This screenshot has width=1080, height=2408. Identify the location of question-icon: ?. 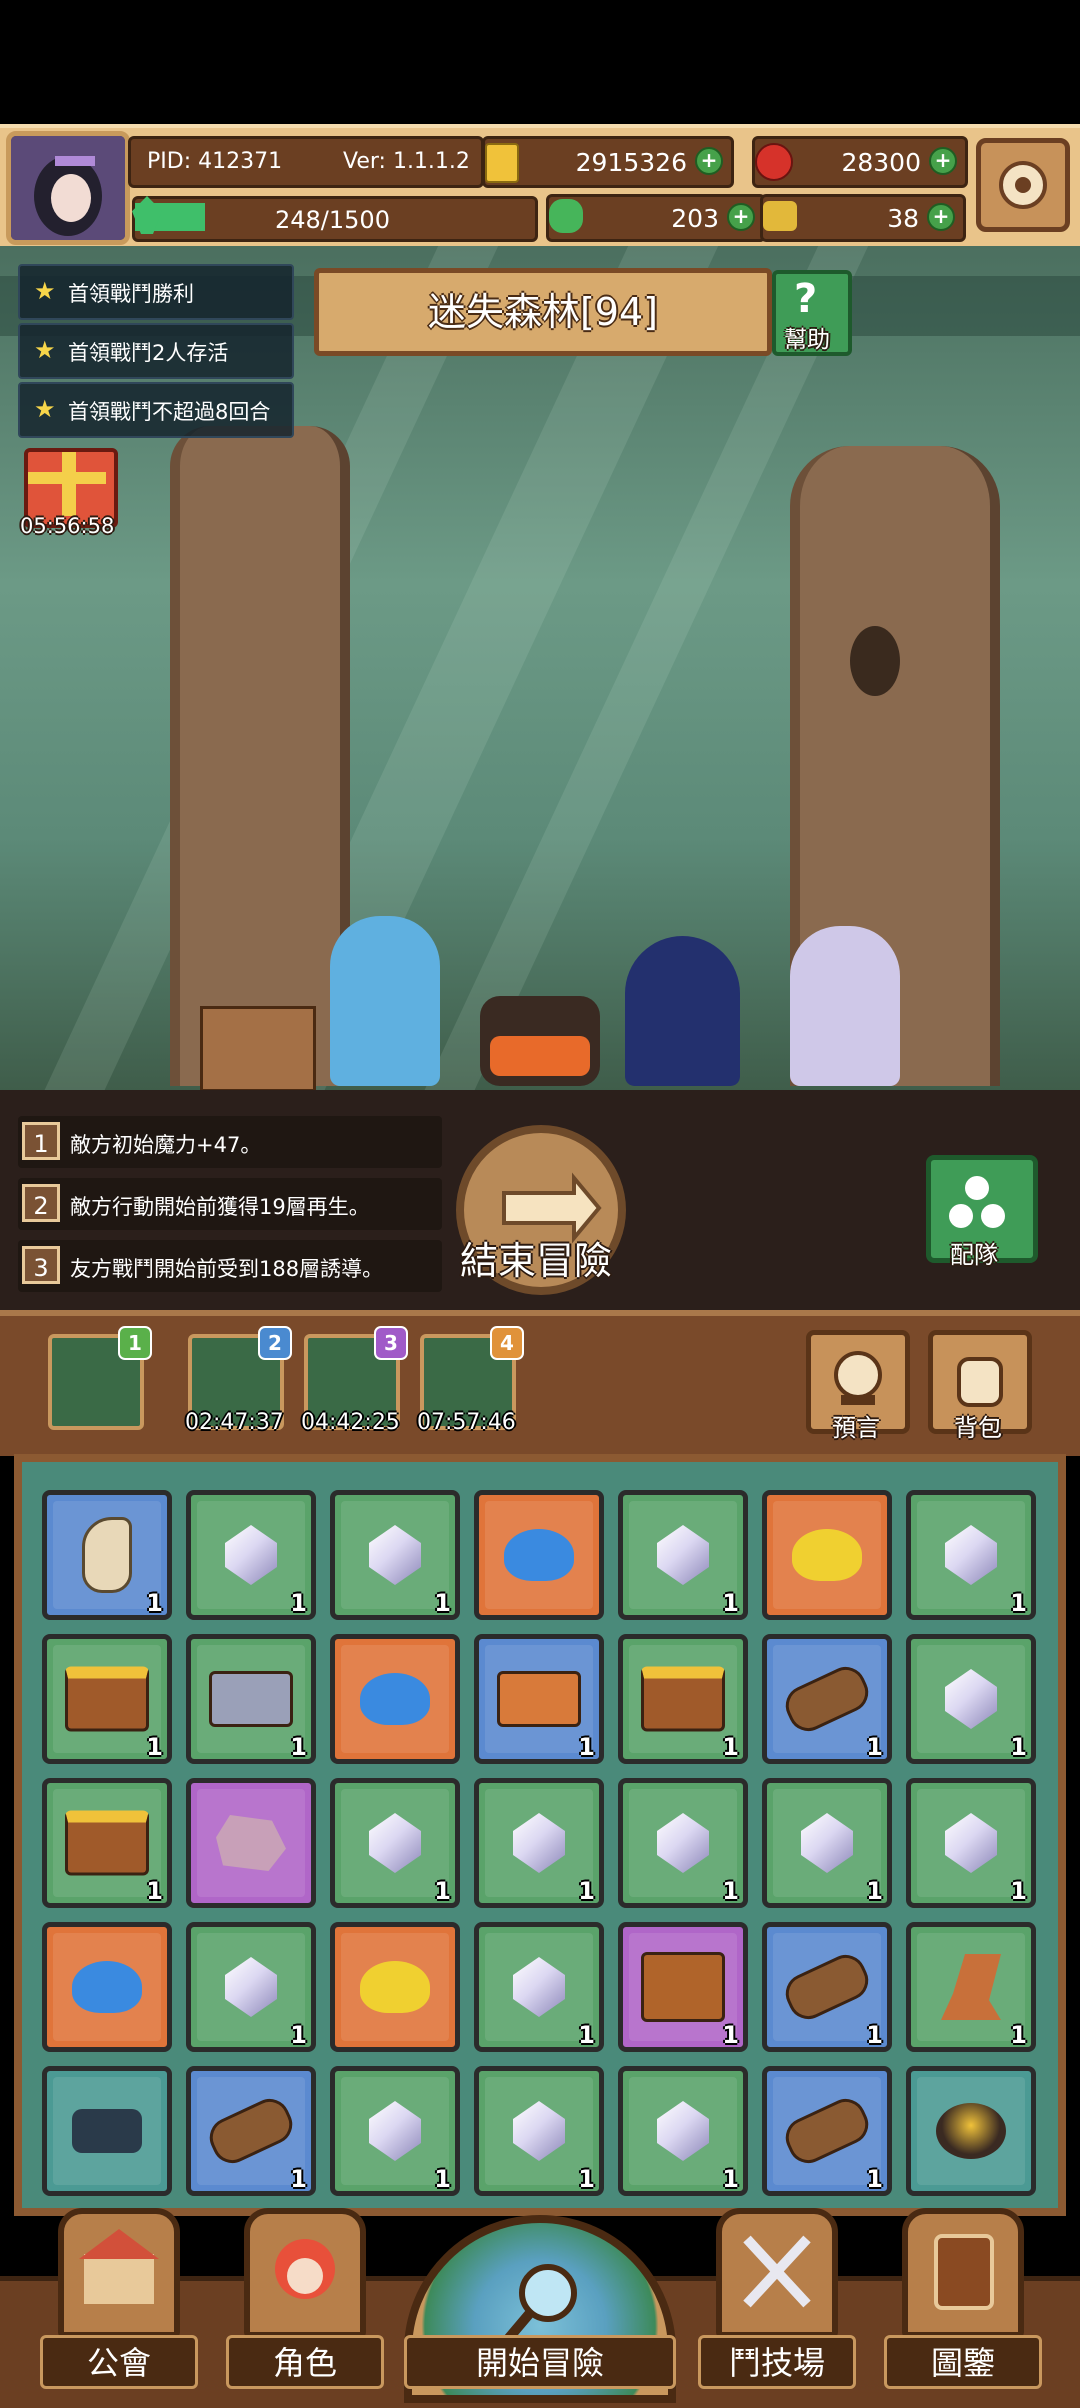
(806, 299).